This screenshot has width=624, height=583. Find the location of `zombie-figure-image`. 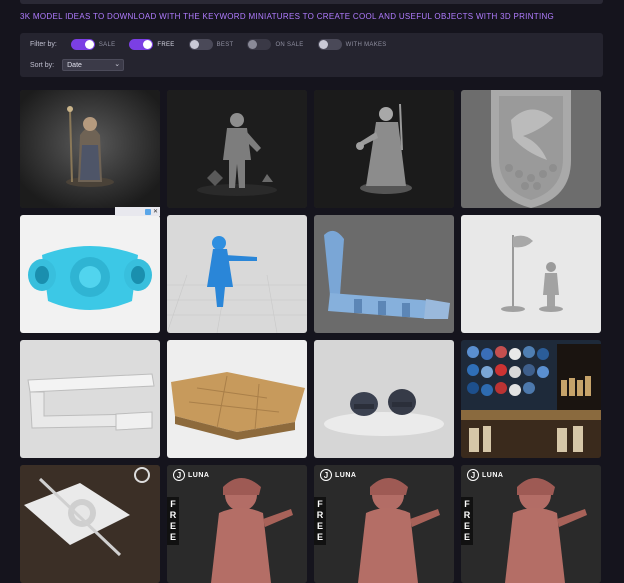

zombie-figure-image is located at coordinates (237, 149).